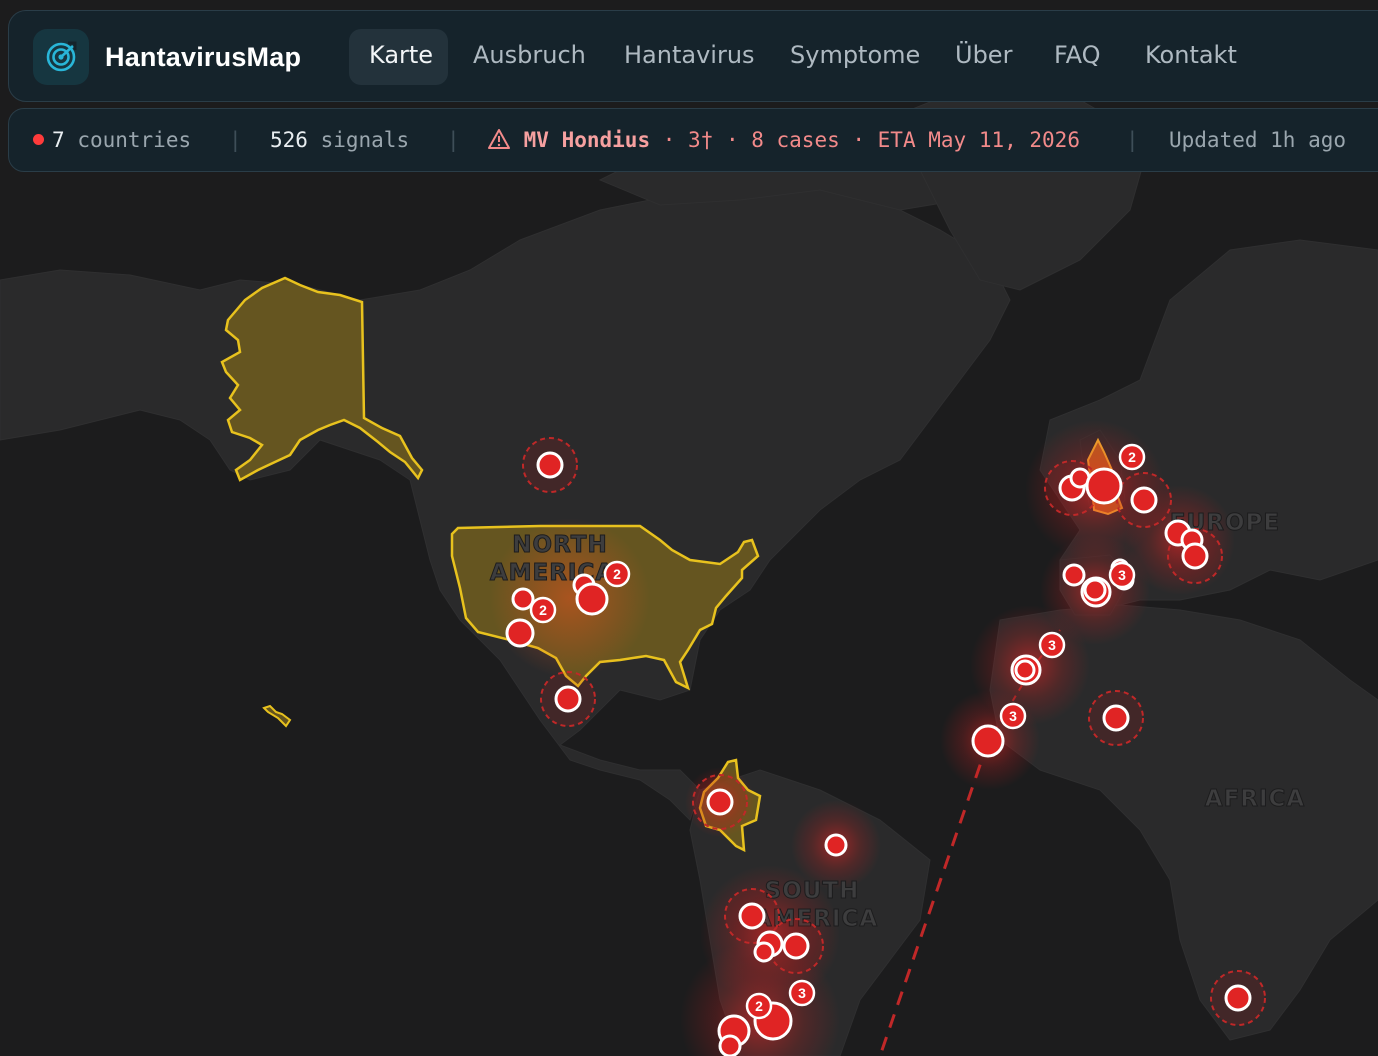 The width and height of the screenshot is (1378, 1056). I want to click on ship-name: MV Hondius, so click(587, 140).